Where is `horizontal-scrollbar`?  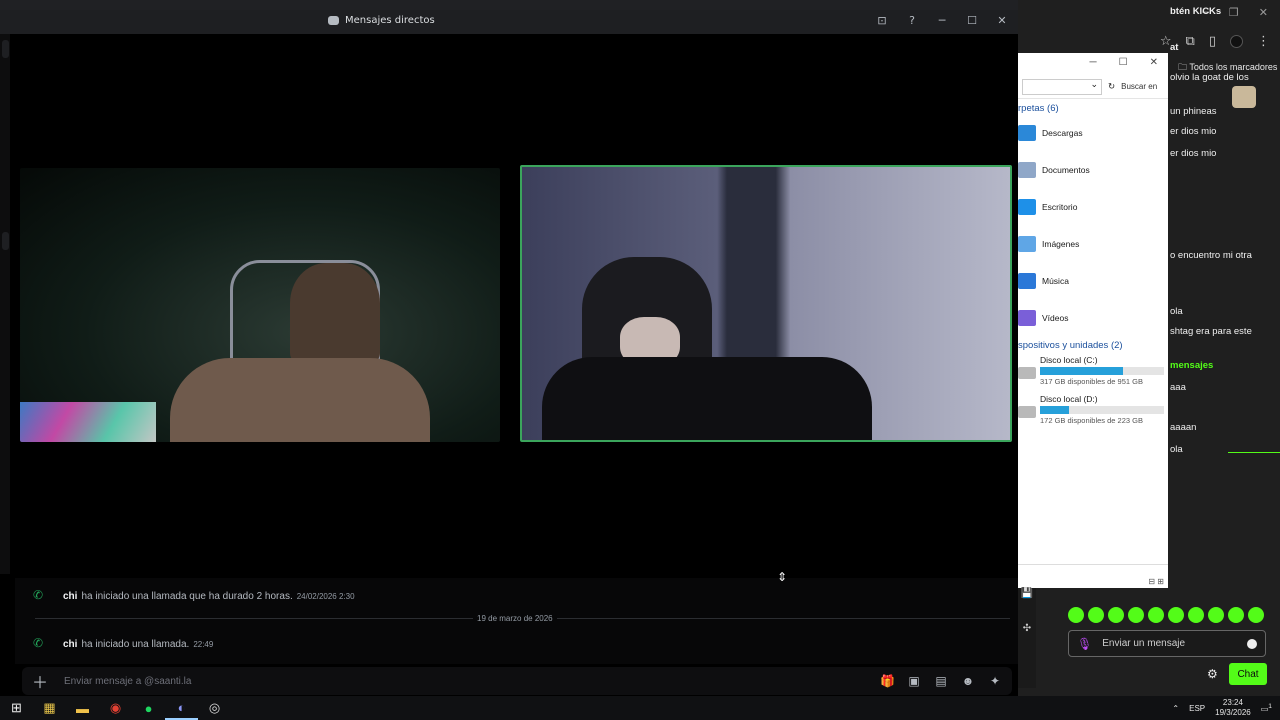
horizontal-scrollbar is located at coordinates (1093, 569).